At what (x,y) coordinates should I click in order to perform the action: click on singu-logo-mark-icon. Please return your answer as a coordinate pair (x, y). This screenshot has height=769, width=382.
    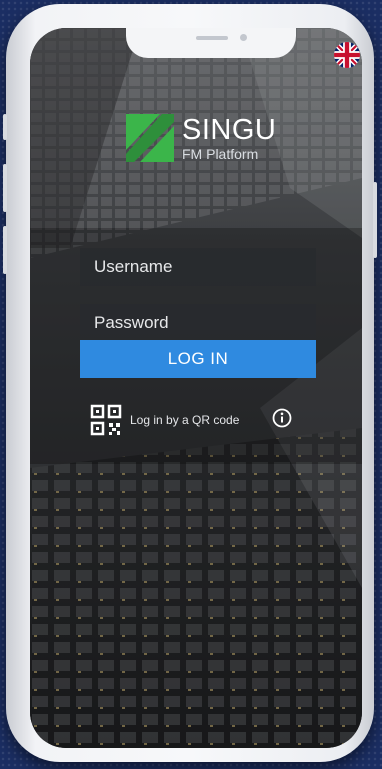
    Looking at the image, I should click on (150, 138).